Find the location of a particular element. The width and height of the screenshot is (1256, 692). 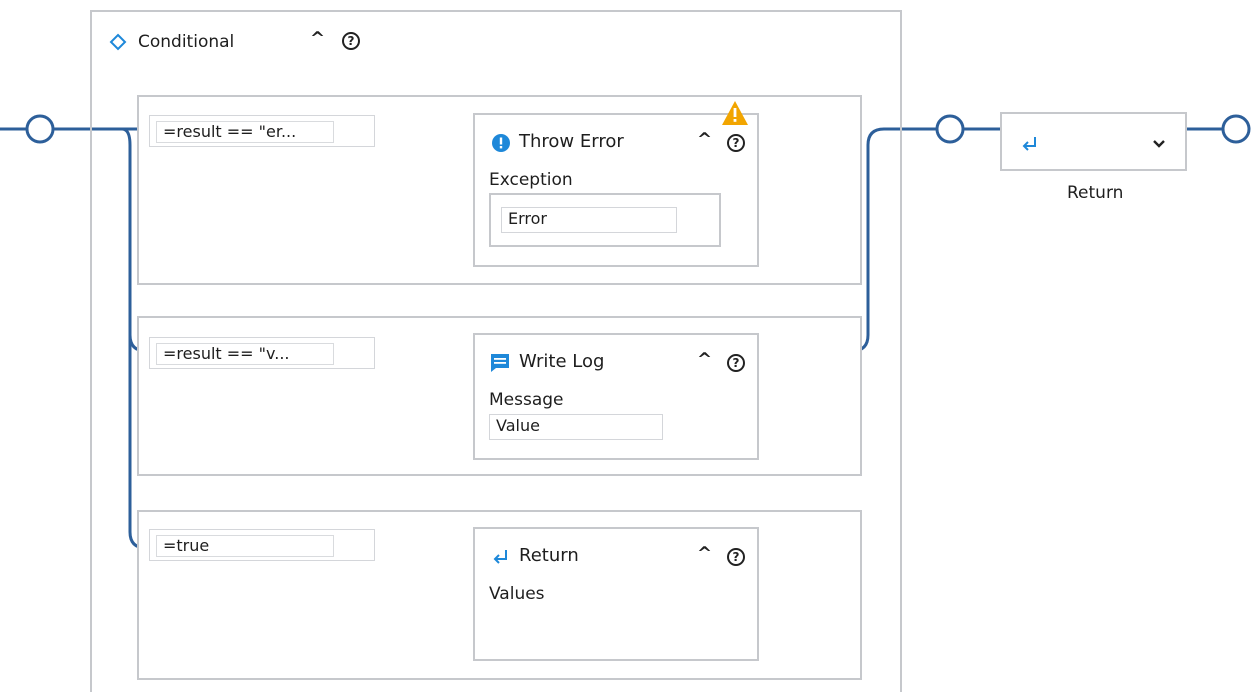

return-out-connector is located at coordinates (1236, 129).